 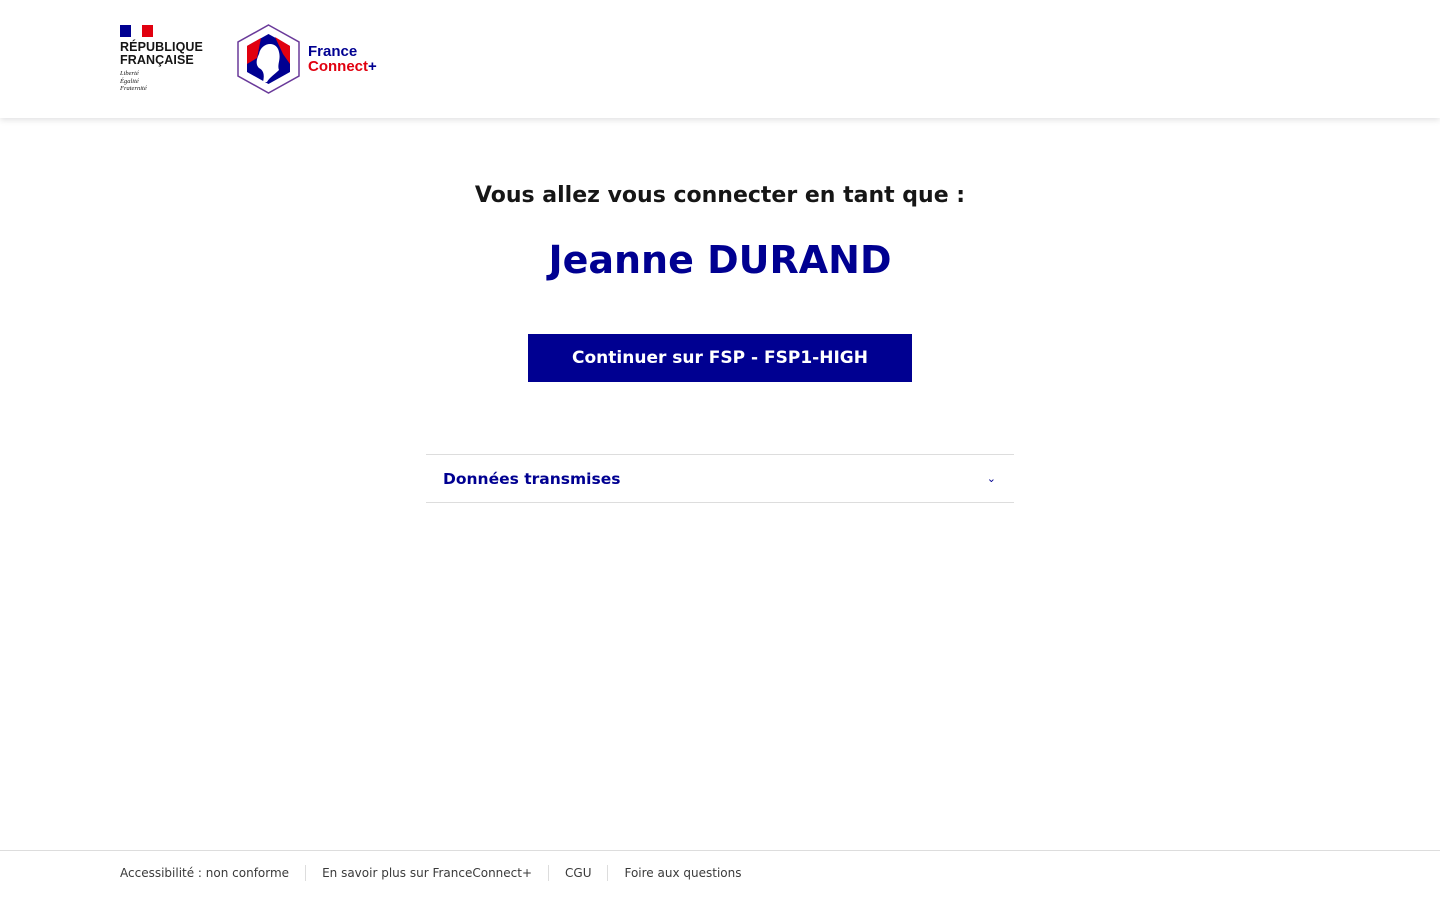 What do you see at coordinates (129, 73) in the screenshot?
I see `motto-1: Liberté` at bounding box center [129, 73].